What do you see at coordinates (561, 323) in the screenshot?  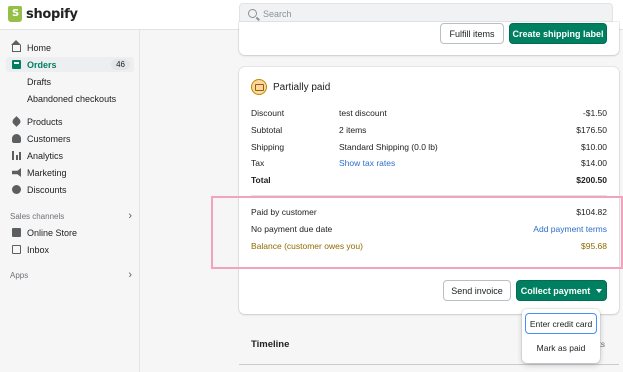 I see `menu-item-enter-credit-card: Enter credit card` at bounding box center [561, 323].